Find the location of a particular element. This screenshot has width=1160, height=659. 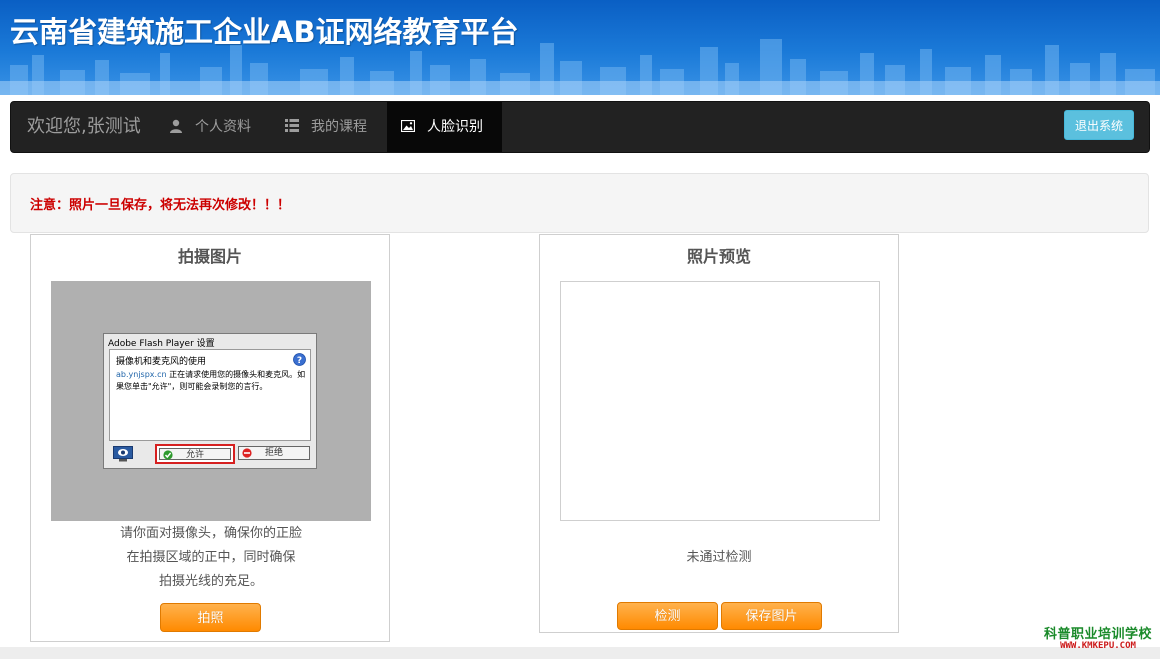

save-photo-button: 保存图片 is located at coordinates (771, 616).